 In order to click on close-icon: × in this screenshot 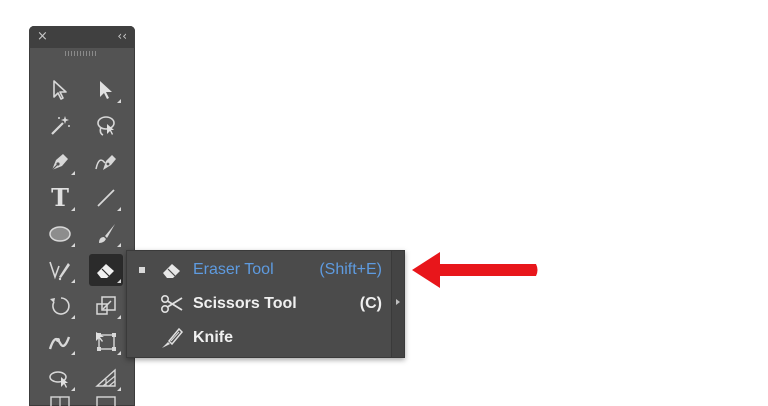, I will do `click(42, 37)`.